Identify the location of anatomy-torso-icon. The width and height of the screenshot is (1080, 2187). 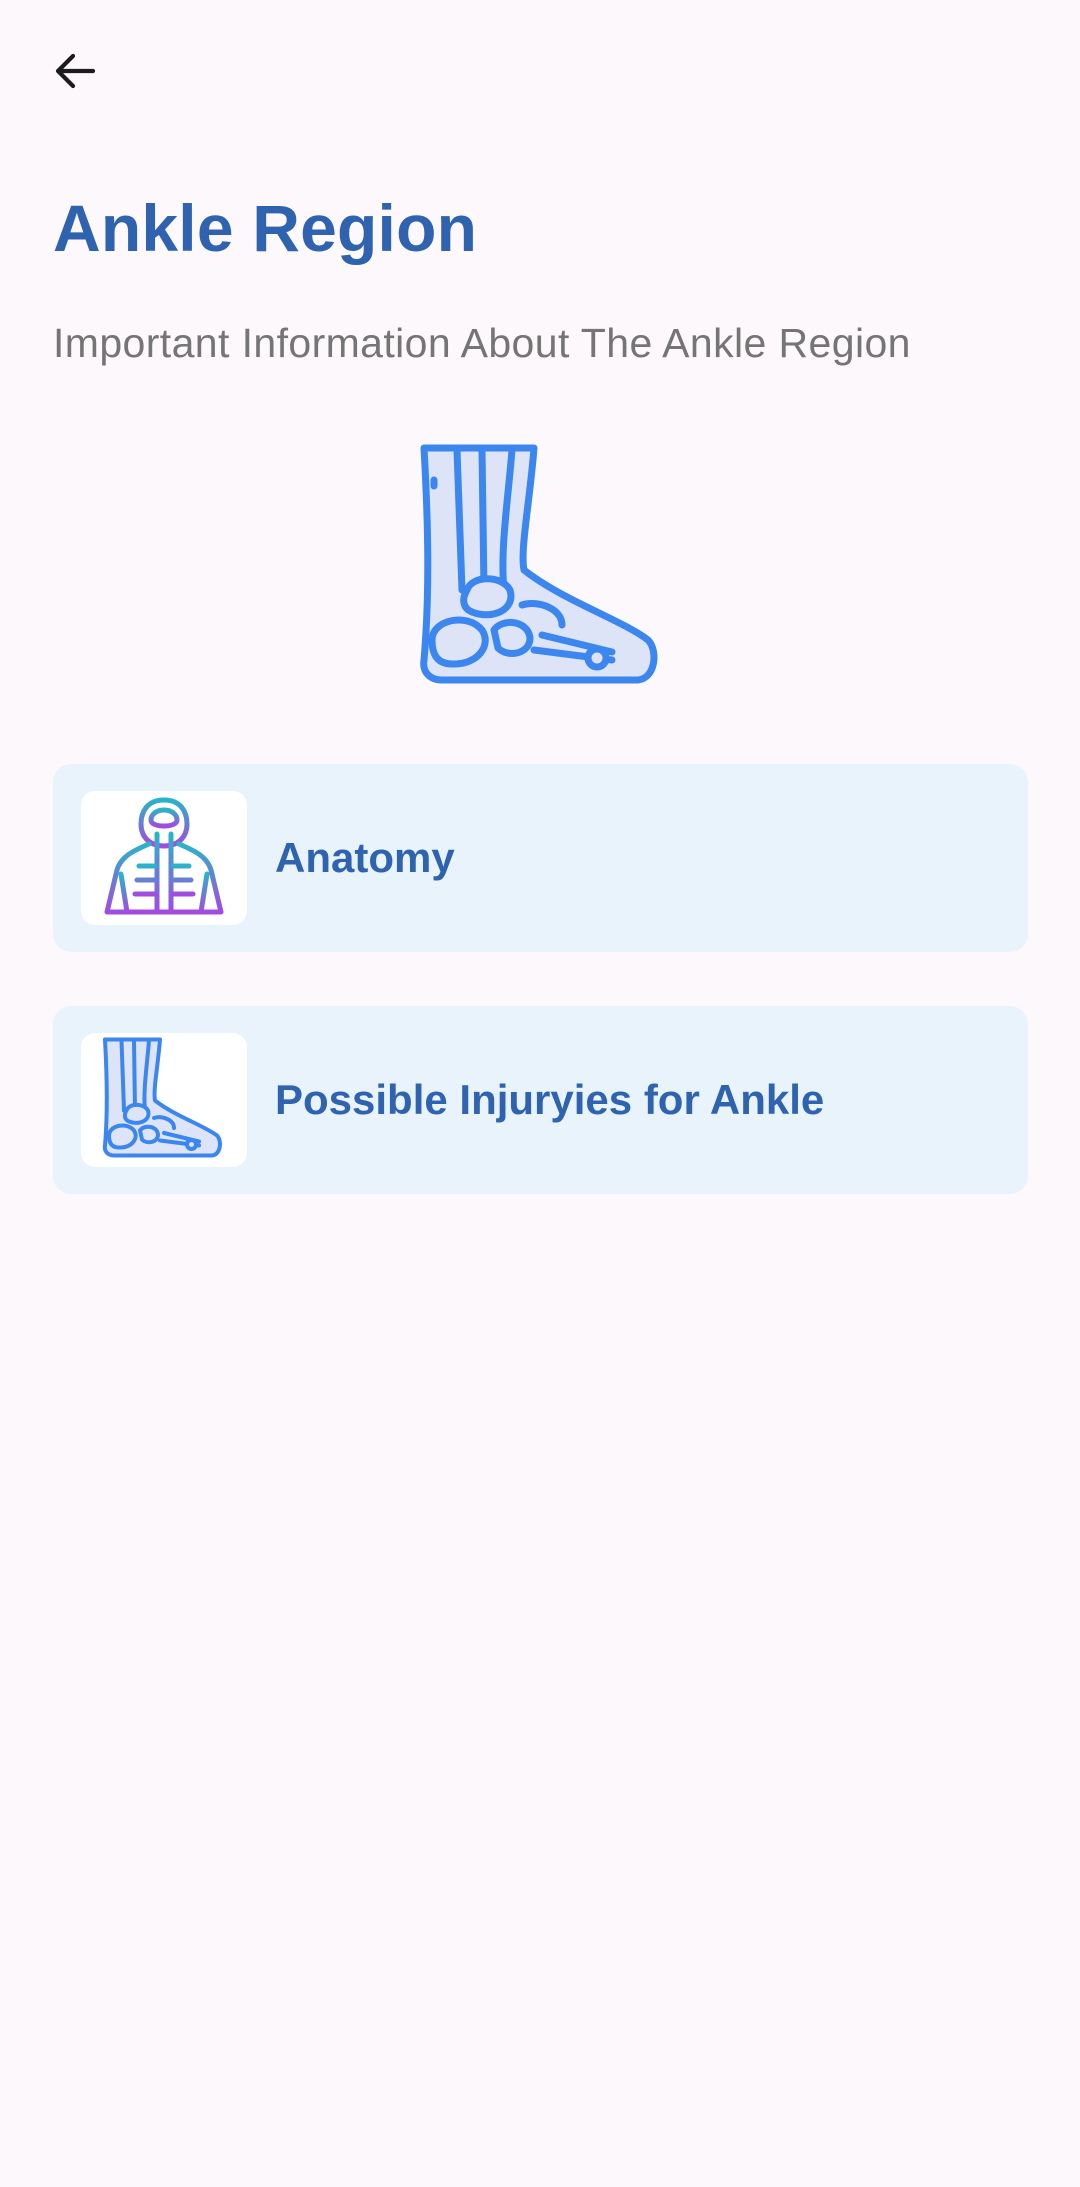
(164, 858).